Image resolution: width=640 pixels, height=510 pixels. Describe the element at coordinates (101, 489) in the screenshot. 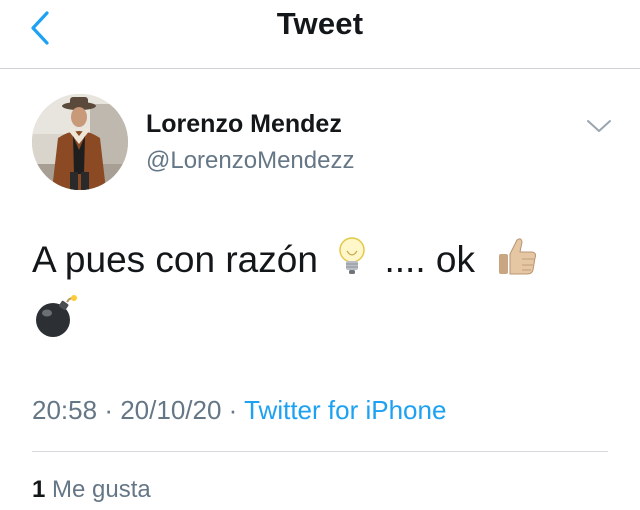

I see `likes-label: Me gusta` at that location.